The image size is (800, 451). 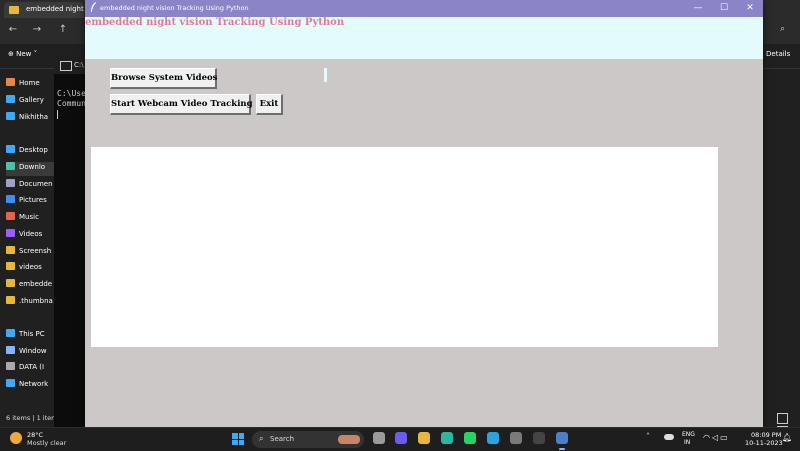 What do you see at coordinates (516, 438) in the screenshot?
I see `python-launcher-icon` at bounding box center [516, 438].